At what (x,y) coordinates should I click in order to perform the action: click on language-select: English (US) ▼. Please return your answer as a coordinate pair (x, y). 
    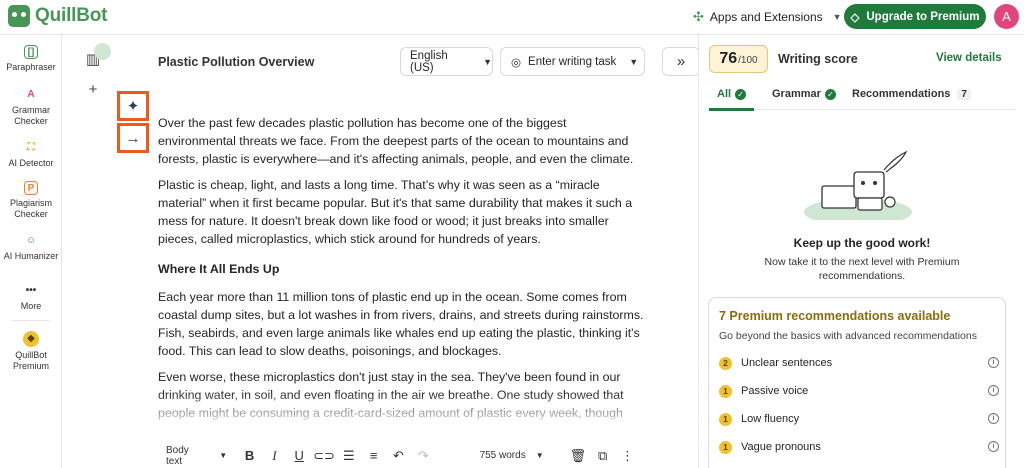
    Looking at the image, I should click on (446, 61).